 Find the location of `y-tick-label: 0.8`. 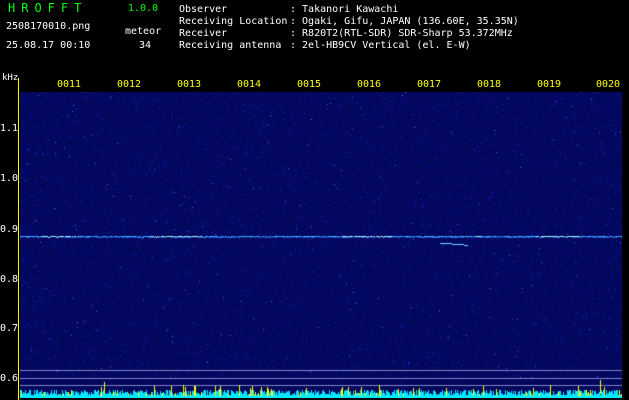

y-tick-label: 0.8 is located at coordinates (9, 279).